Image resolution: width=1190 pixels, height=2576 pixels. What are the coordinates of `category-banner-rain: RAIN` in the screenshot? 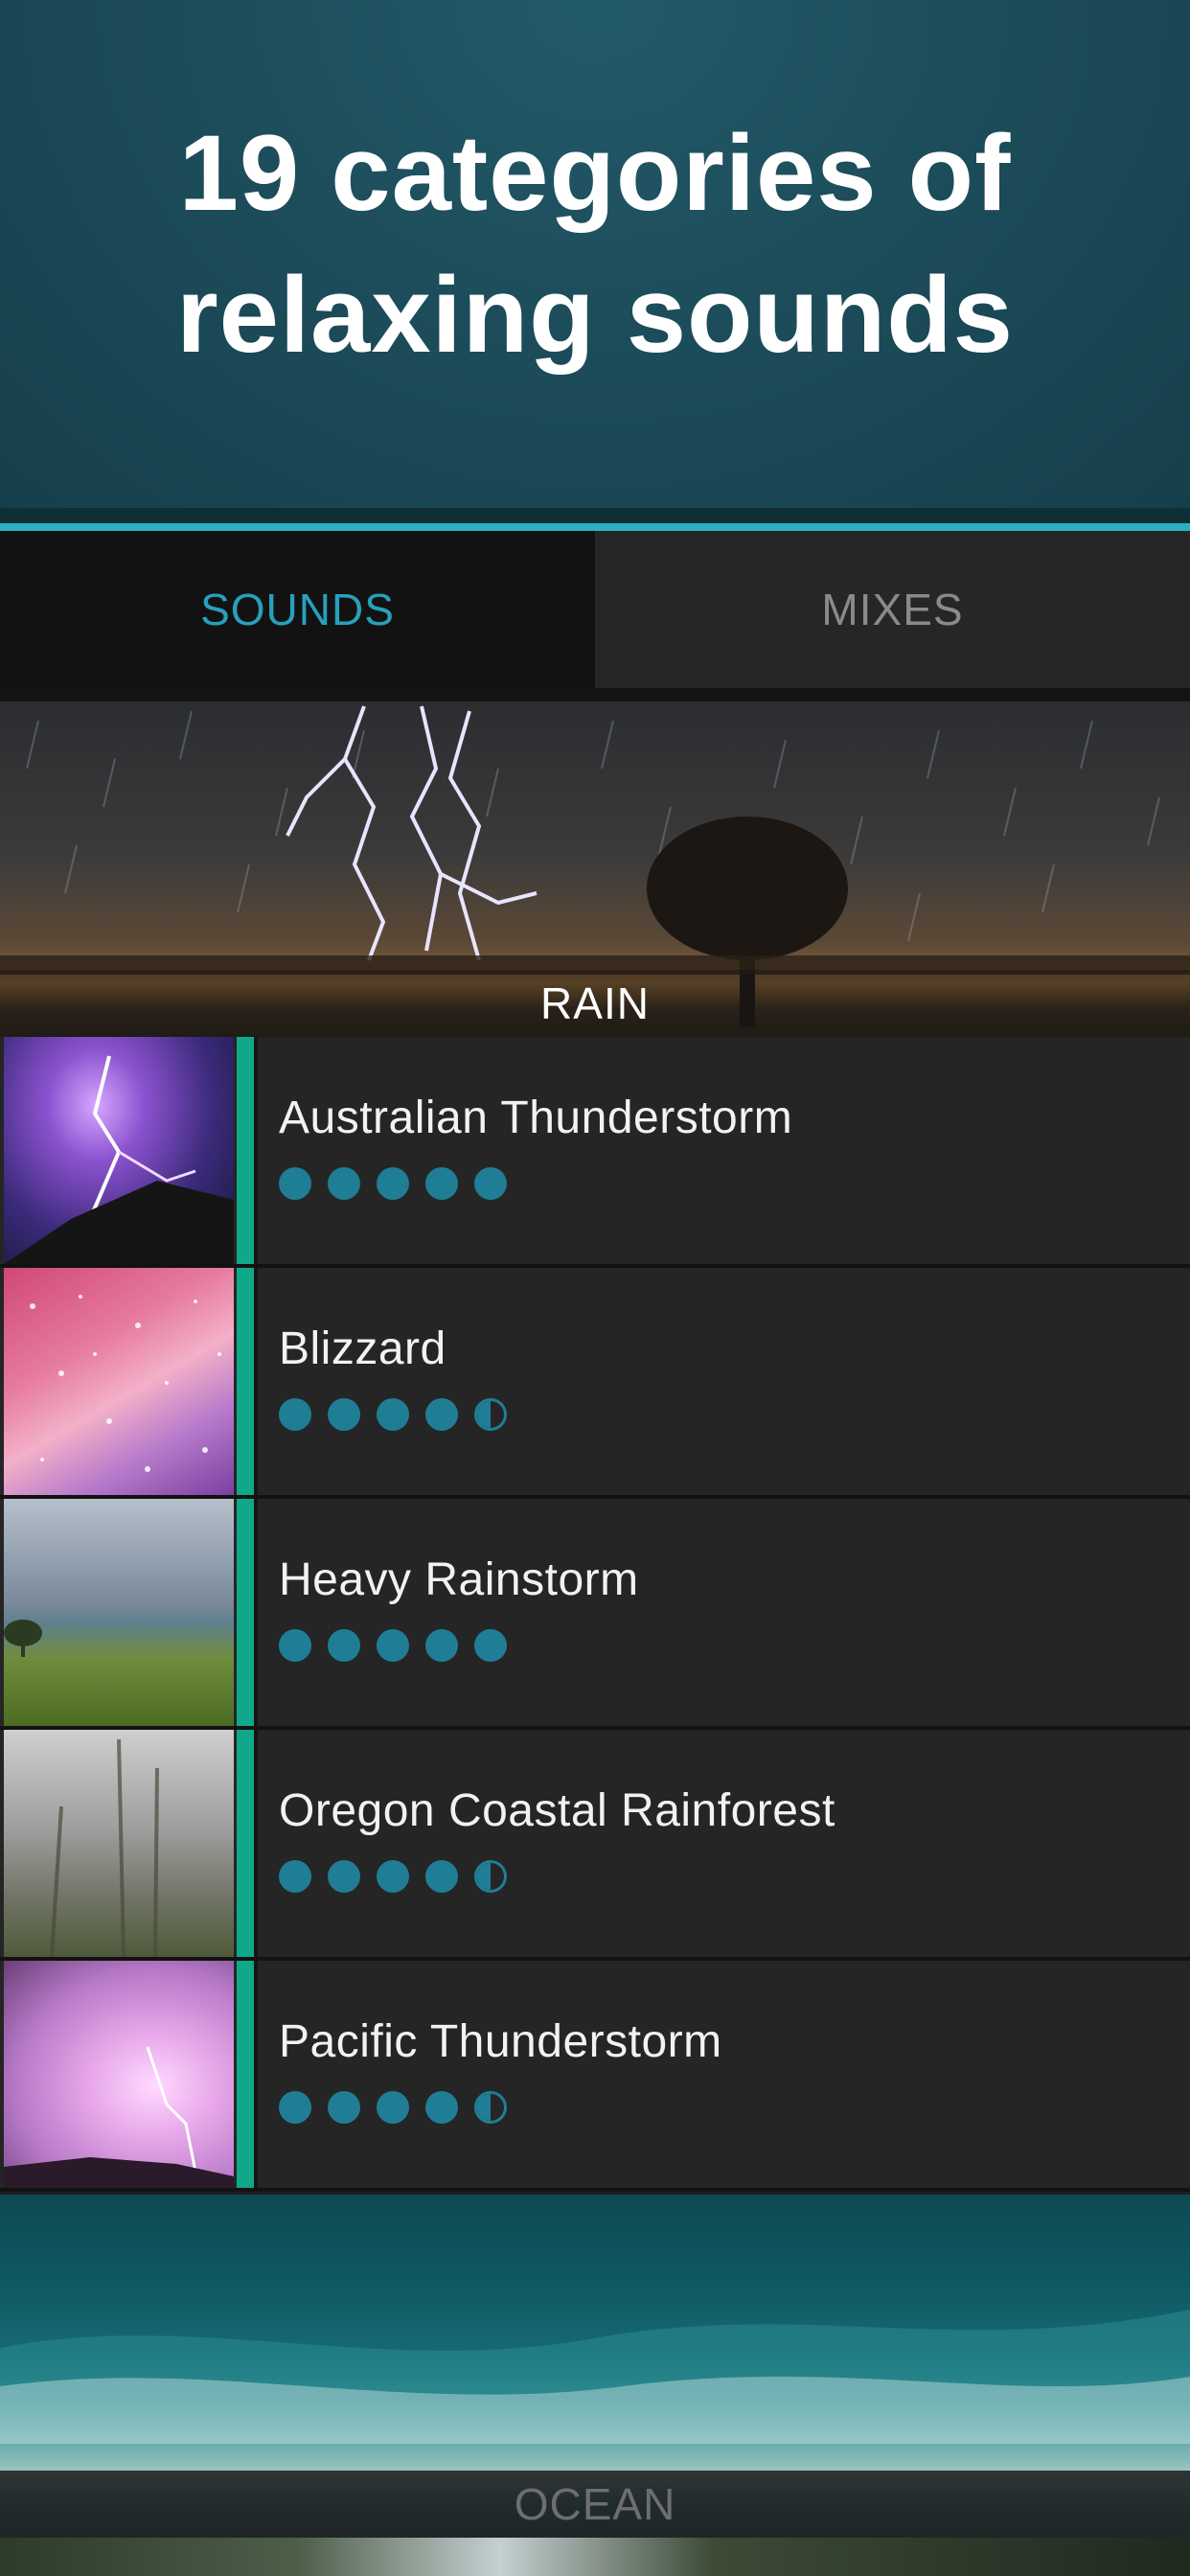 It's located at (595, 869).